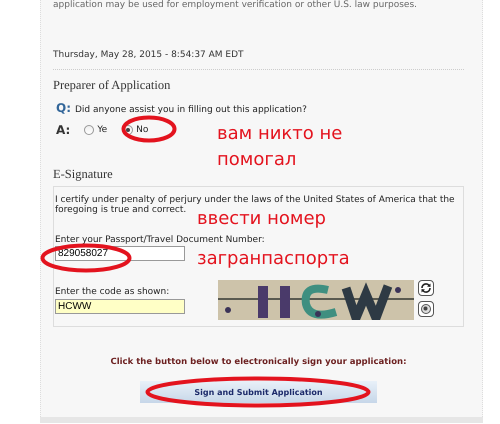 Image resolution: width=500 pixels, height=424 pixels. I want to click on question-marker: Q:, so click(63, 108).